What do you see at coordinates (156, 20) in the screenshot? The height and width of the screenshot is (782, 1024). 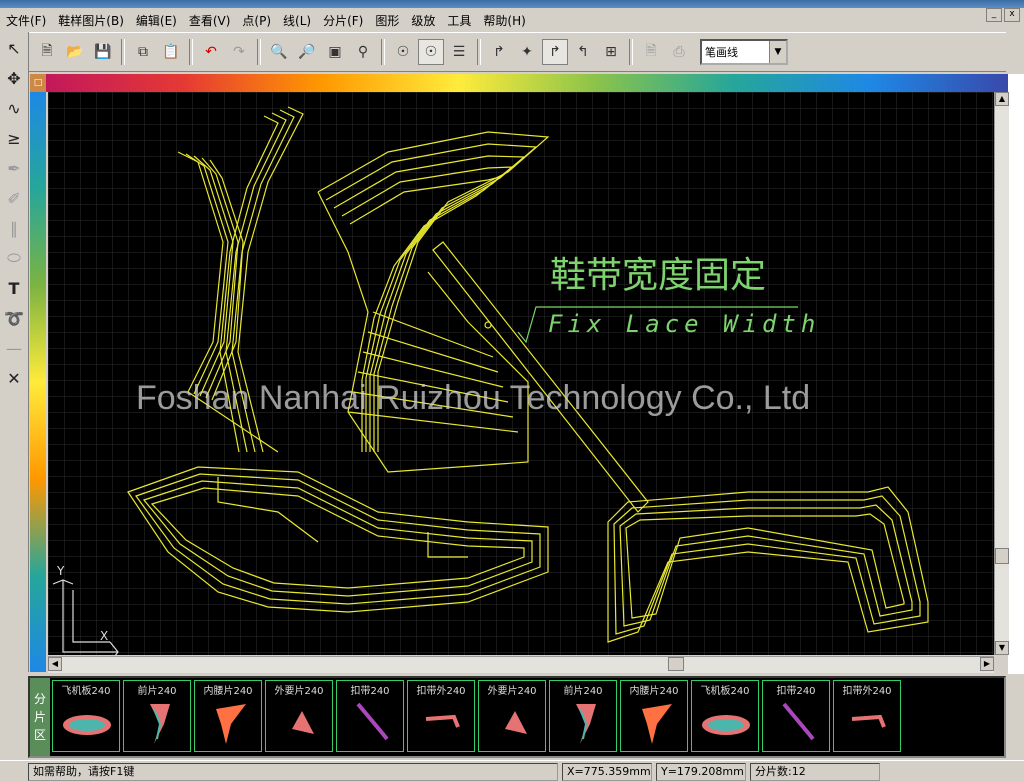 I see `menu-edit: 编辑(E)` at bounding box center [156, 20].